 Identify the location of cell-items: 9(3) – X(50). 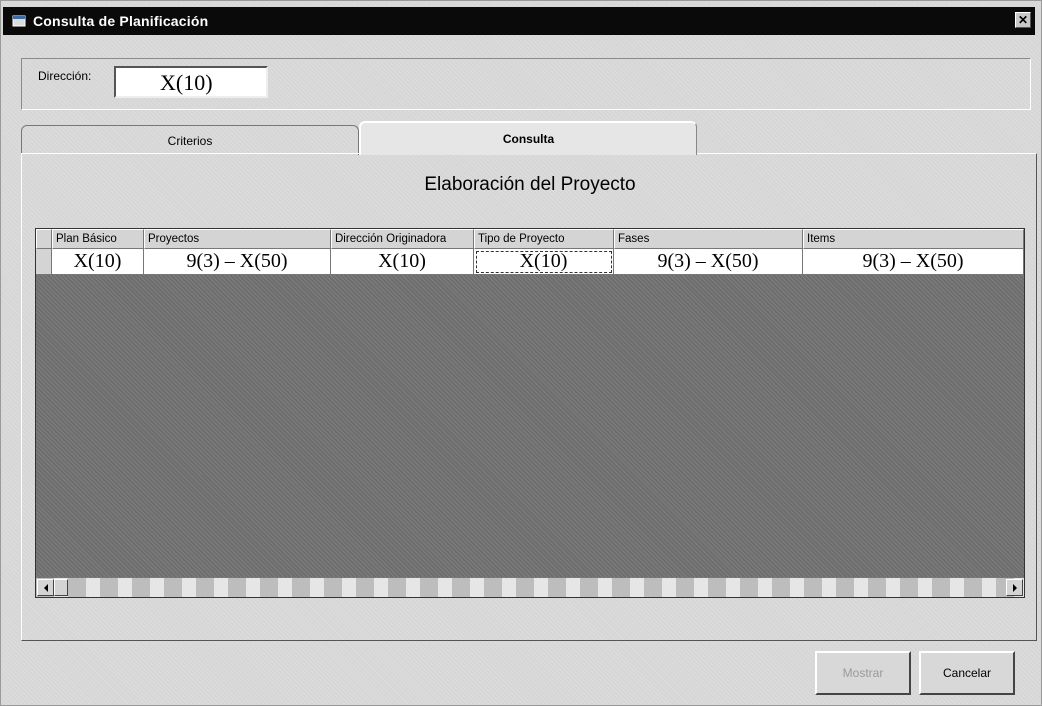
(913, 262).